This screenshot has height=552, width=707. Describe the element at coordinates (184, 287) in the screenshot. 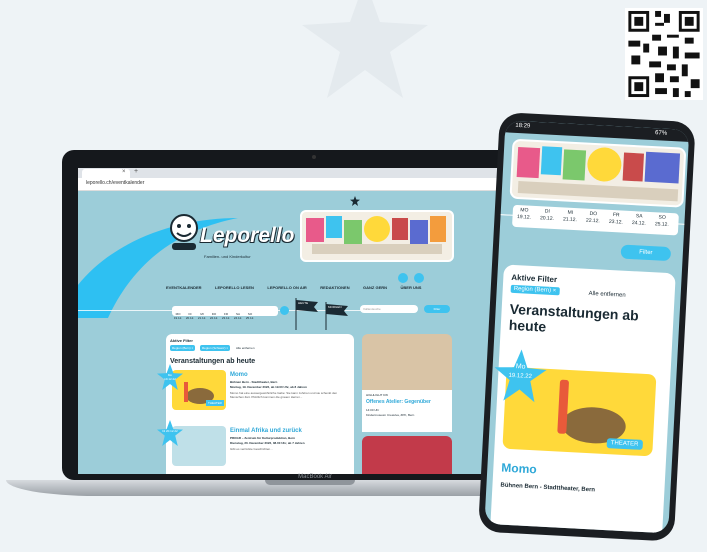

I see `nav-eventkalender: EVENTKALENDER` at that location.